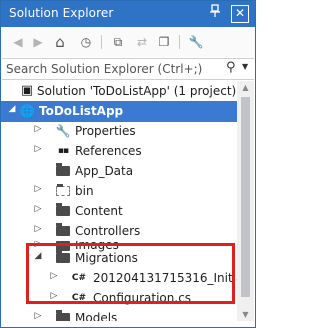 This screenshot has width=320, height=328. Describe the element at coordinates (108, 231) in the screenshot. I see `tree-item-label: Controllers` at that location.